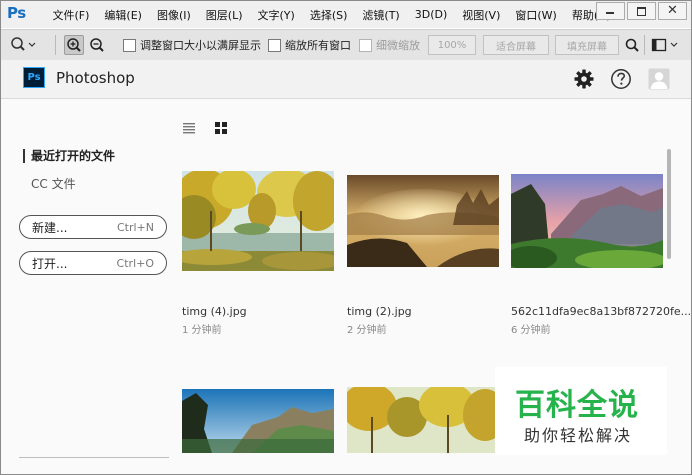  What do you see at coordinates (189, 128) in the screenshot?
I see `list-view-icon` at bounding box center [189, 128].